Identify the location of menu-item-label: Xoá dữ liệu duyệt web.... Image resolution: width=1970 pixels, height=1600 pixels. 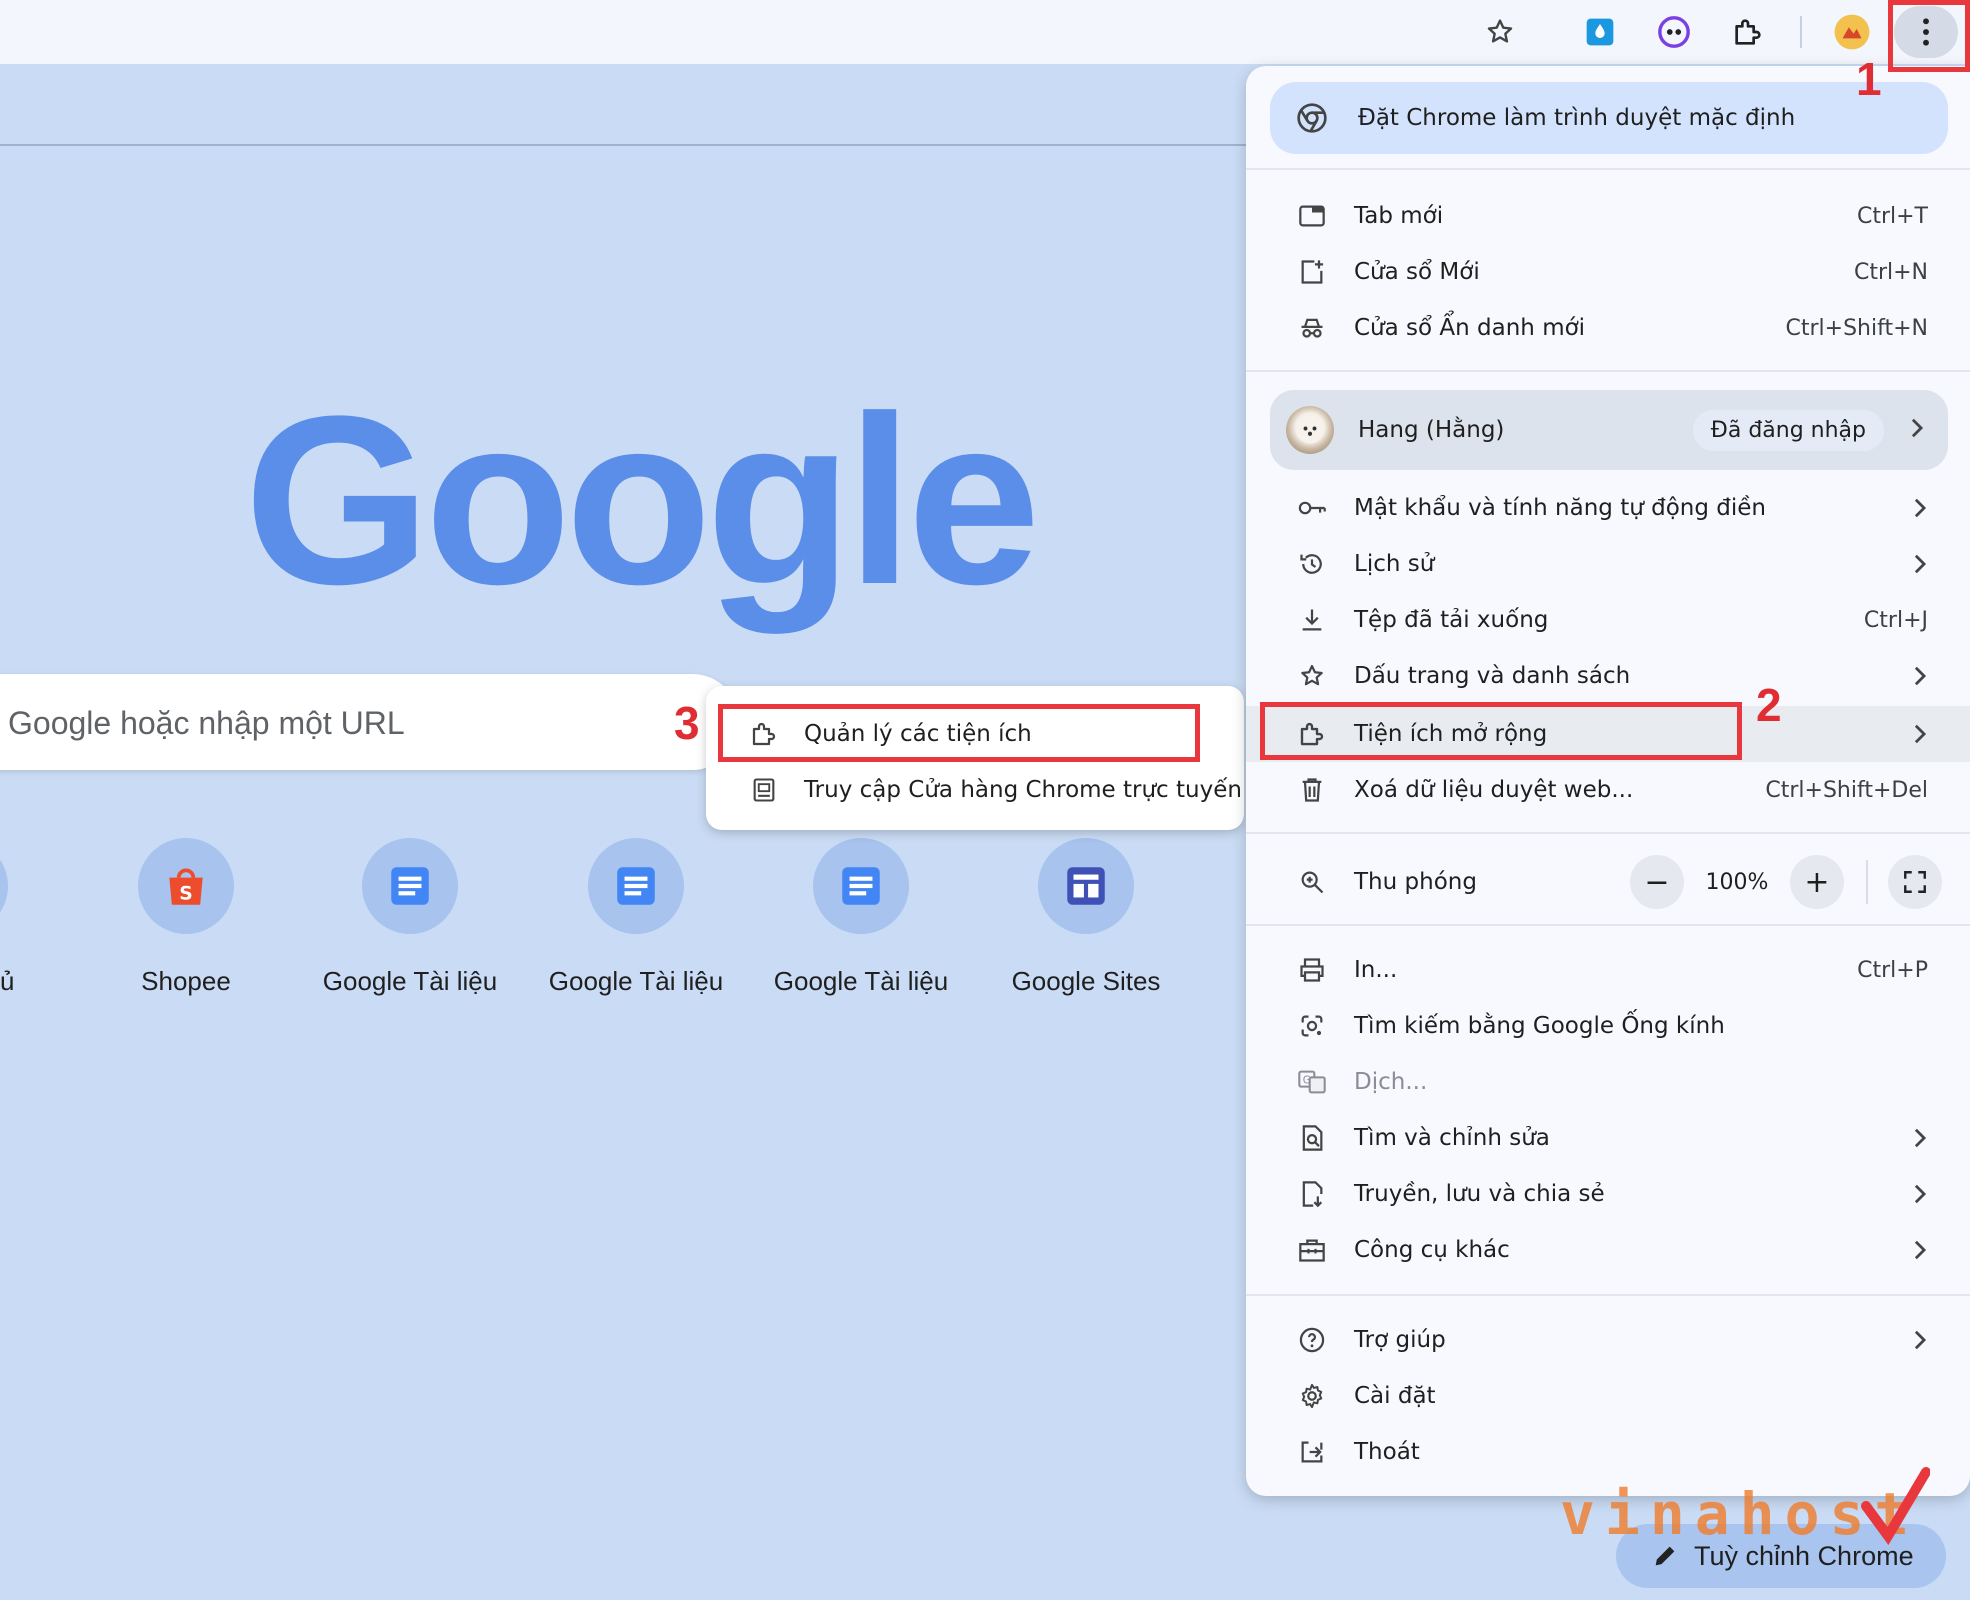
(1494, 790).